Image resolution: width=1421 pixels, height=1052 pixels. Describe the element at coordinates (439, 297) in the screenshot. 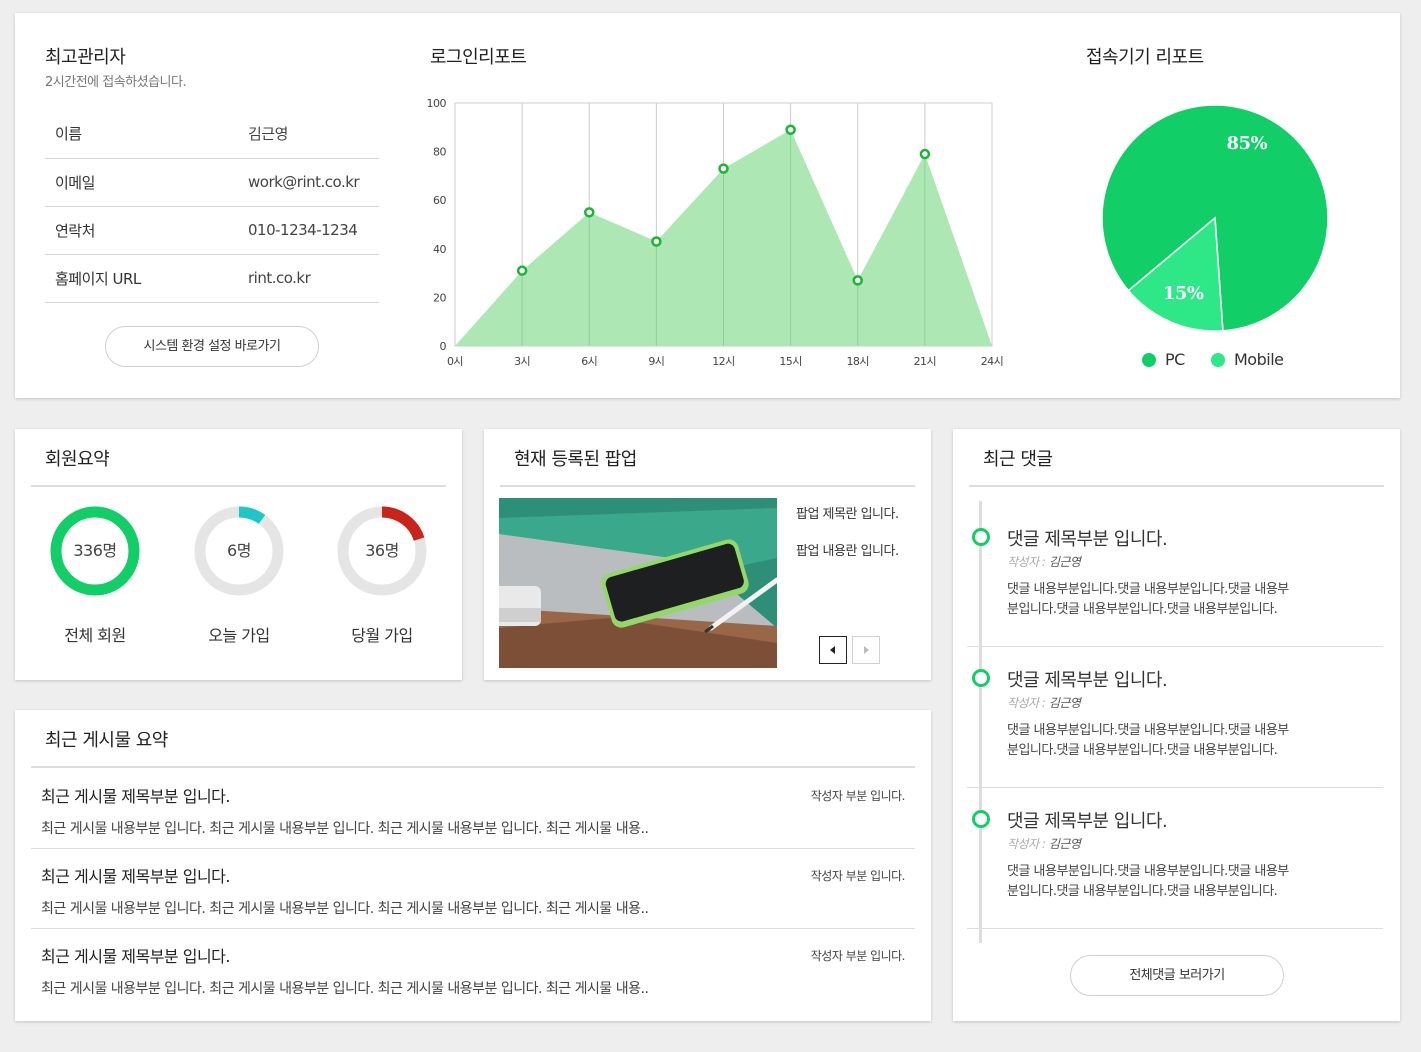

I see `y-tick-label: 20` at that location.